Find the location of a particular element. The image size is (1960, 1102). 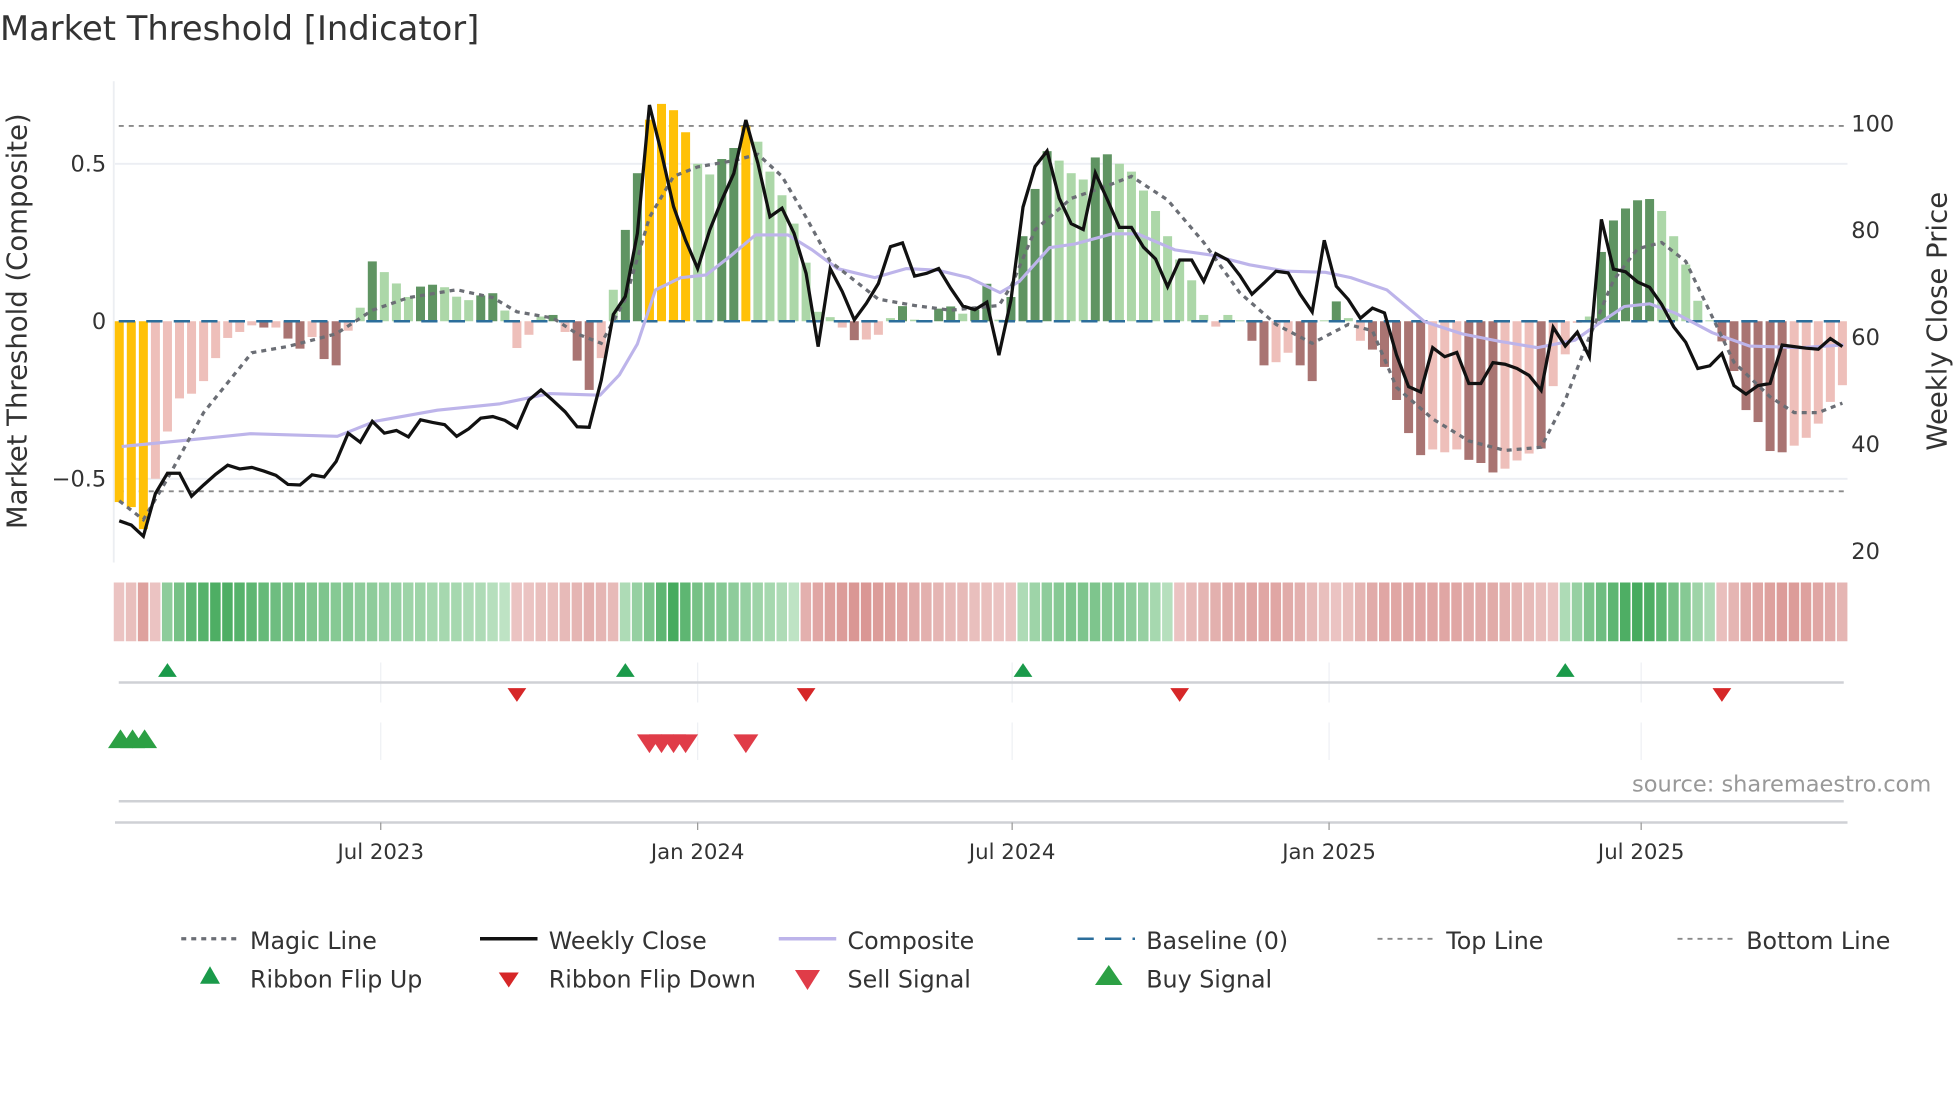

right-tick-label: 40 is located at coordinates (1865, 445).